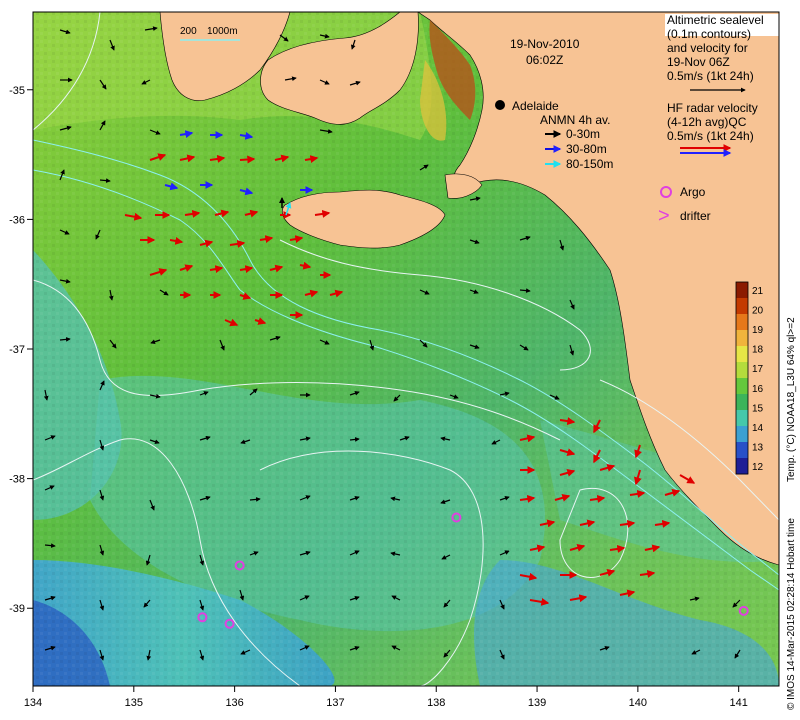  Describe the element at coordinates (758, 350) in the screenshot. I see `colorbar-tick-label: 18` at that location.